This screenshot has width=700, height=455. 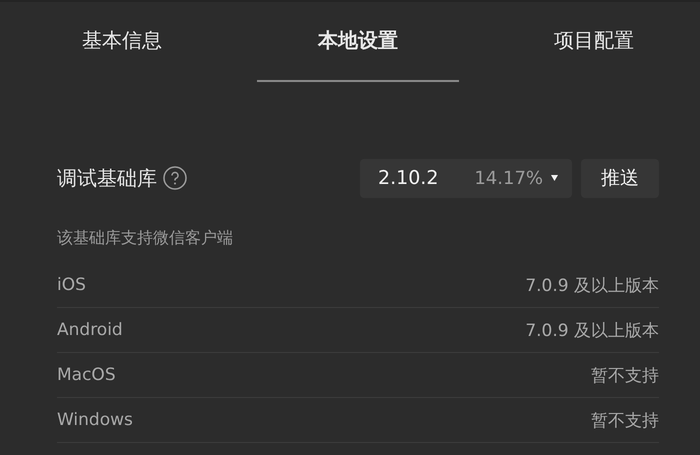 I want to click on tab: 基本信息, so click(x=122, y=40).